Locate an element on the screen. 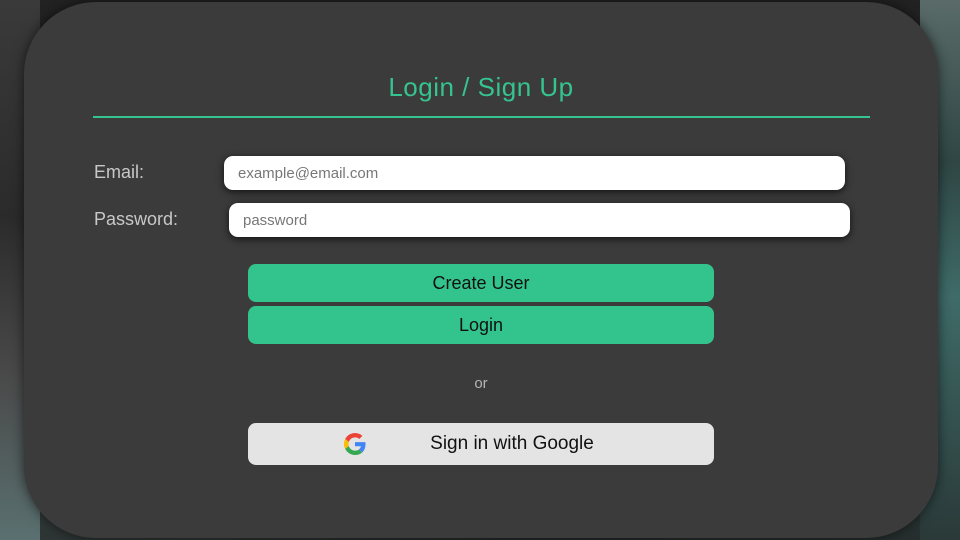 This screenshot has width=960, height=540. google-signin-button: Sign in with Google is located at coordinates (481, 444).